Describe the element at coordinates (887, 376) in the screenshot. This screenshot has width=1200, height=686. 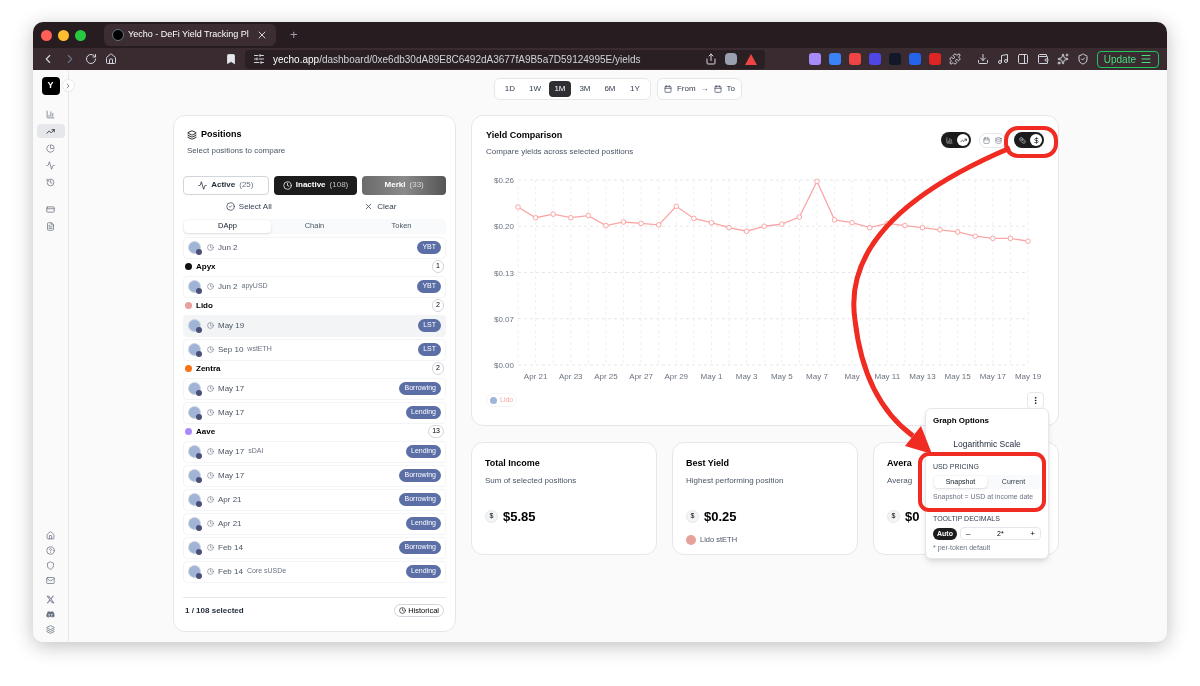
I see `x-axis-label: May 11` at that location.